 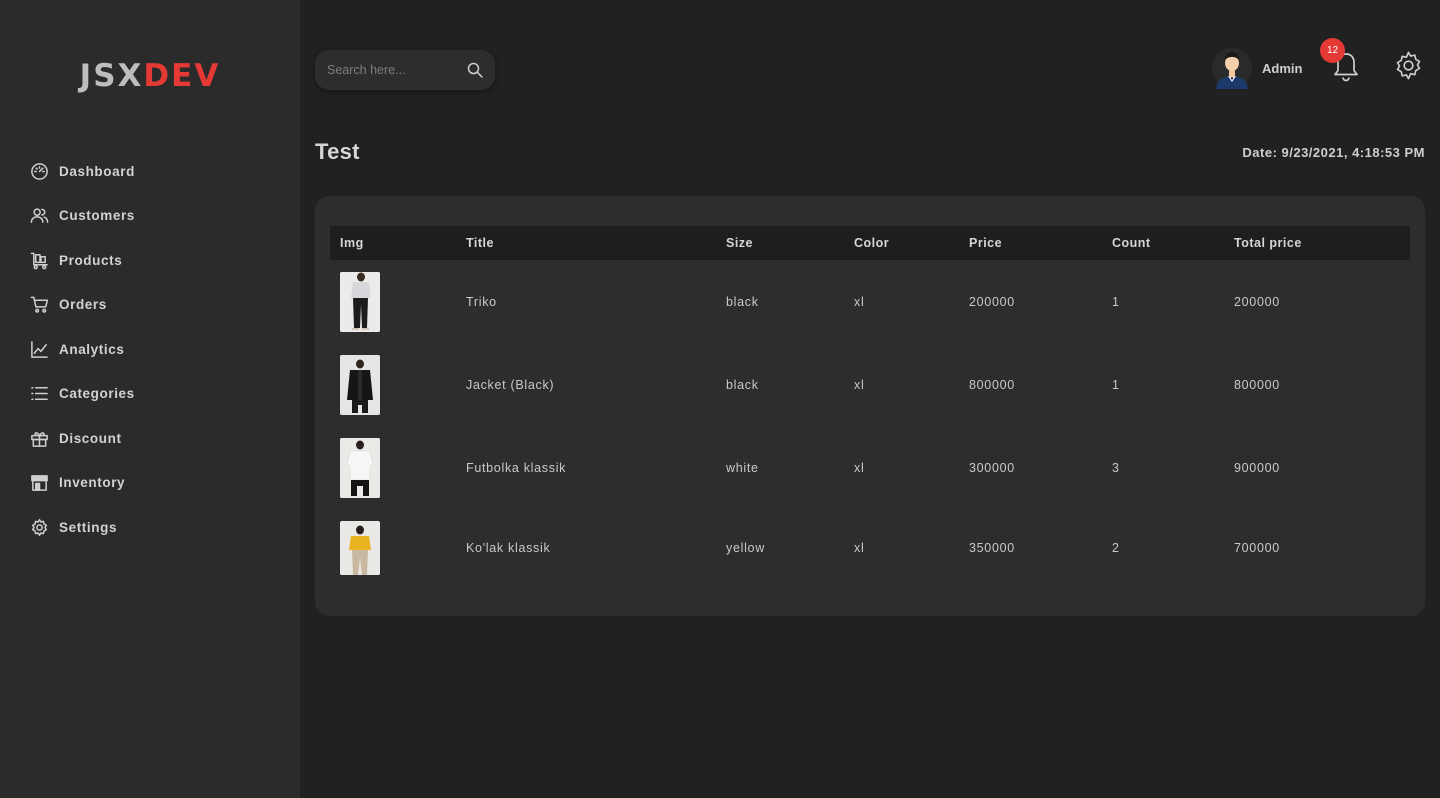 I want to click on sidebar-item-inventory: Inventory, so click(x=150, y=483).